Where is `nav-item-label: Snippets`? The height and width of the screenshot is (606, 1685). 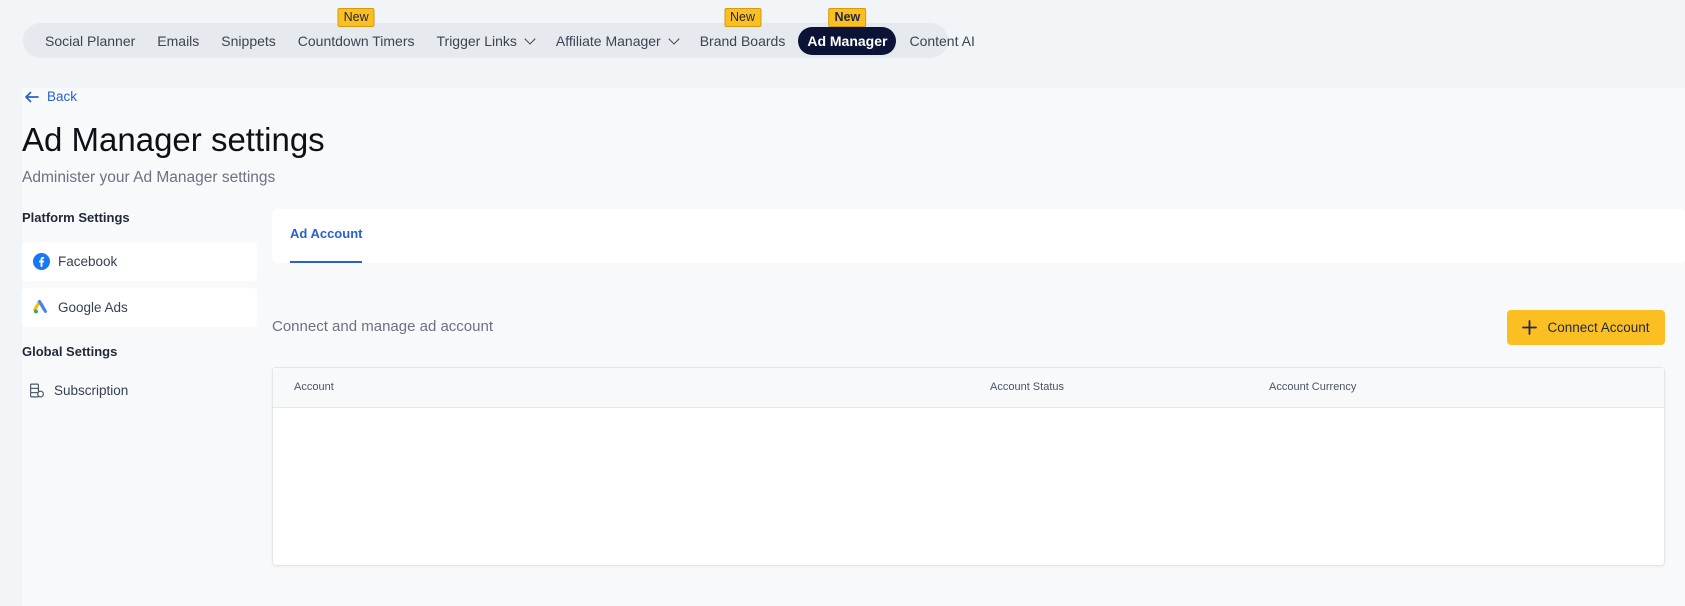
nav-item-label: Snippets is located at coordinates (248, 40).